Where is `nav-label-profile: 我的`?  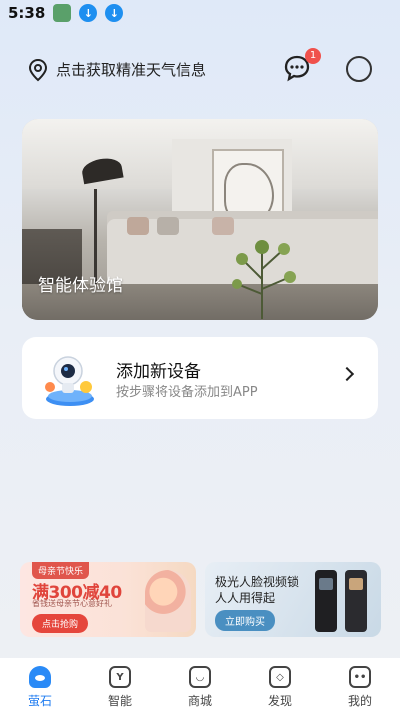
nav-label-profile: 我的 is located at coordinates (359, 701).